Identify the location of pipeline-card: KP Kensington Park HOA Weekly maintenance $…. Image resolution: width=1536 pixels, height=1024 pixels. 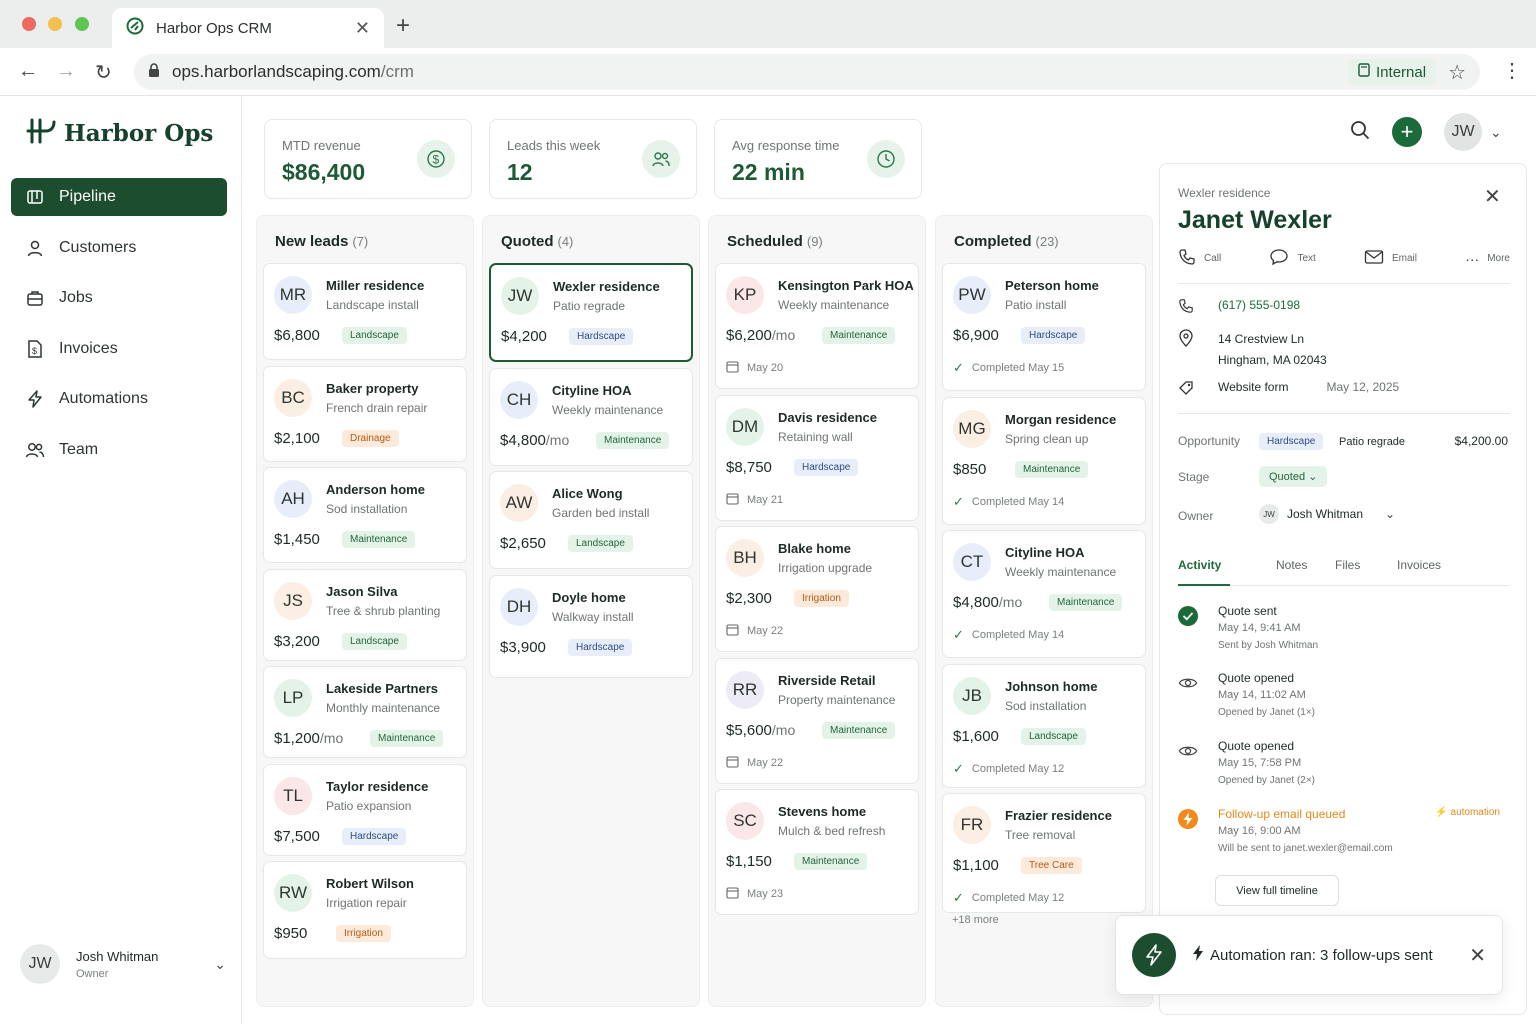
(817, 326).